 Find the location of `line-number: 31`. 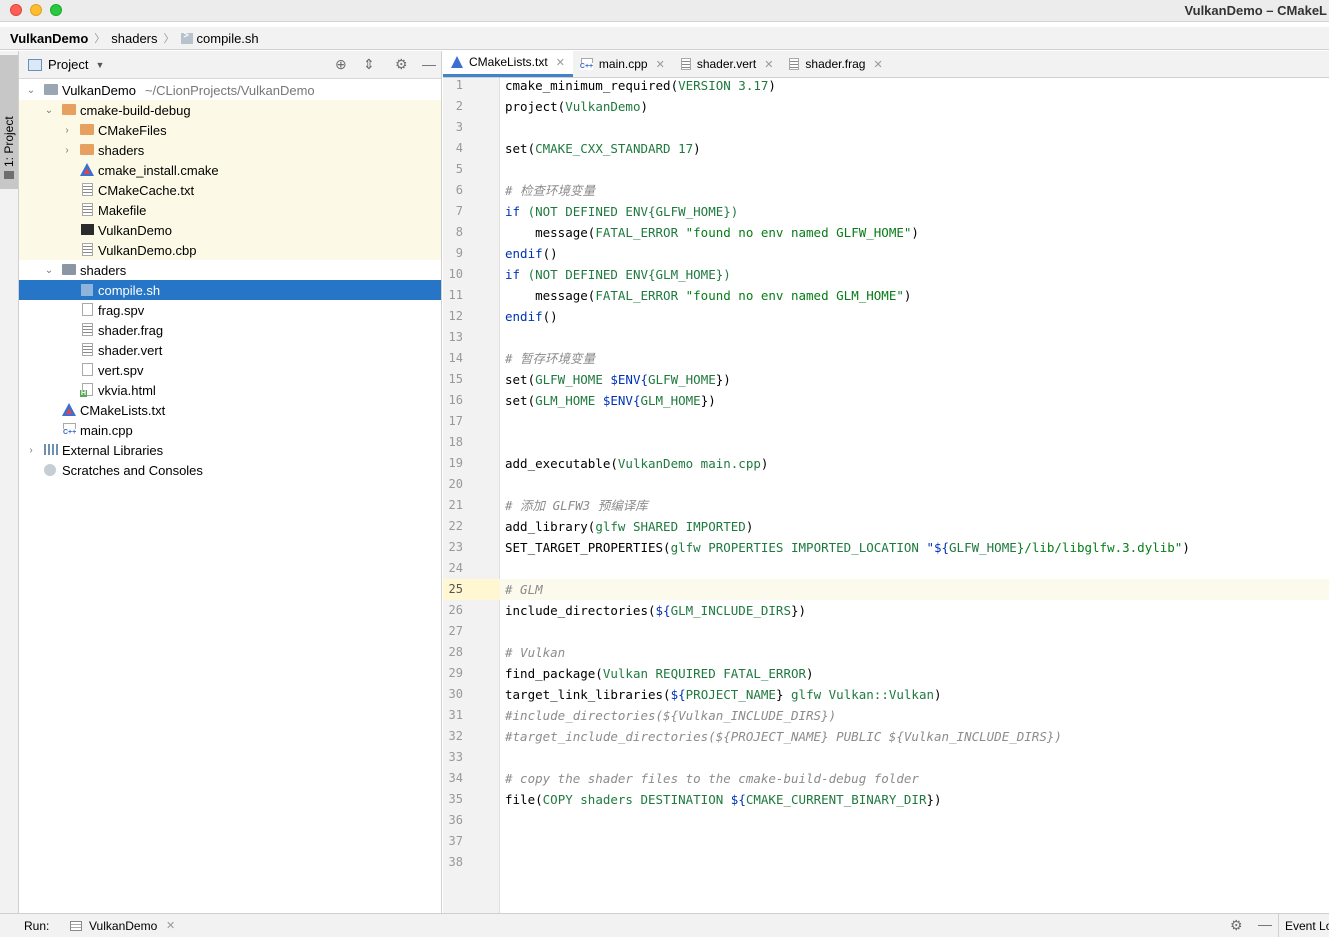

line-number: 31 is located at coordinates (455, 715).